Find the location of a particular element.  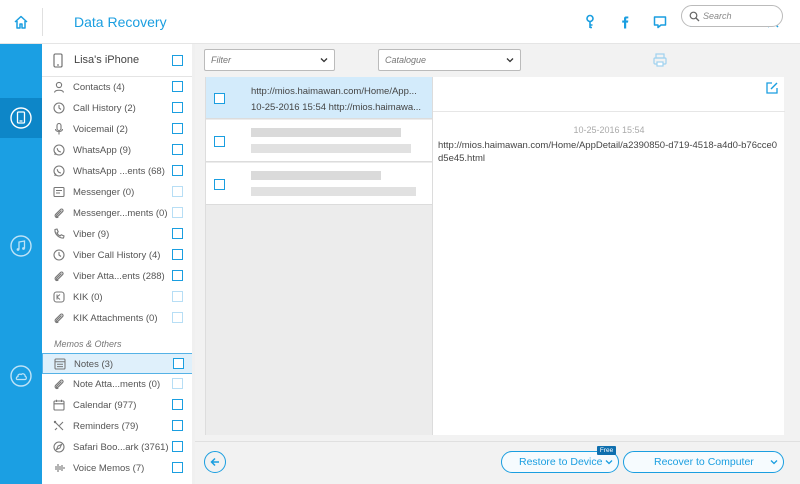

filter-bar: Filter Catalogue is located at coordinates (497, 60).